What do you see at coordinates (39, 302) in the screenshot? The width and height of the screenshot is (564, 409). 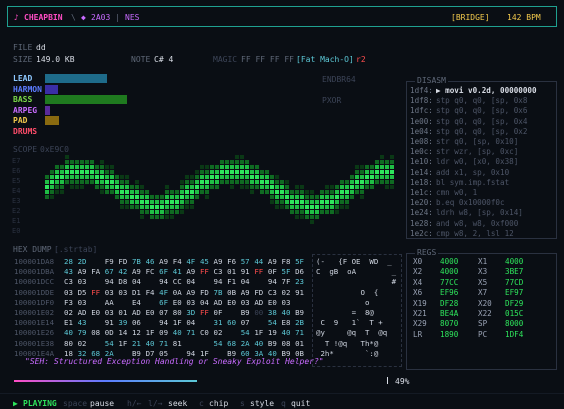 I see `hexdump-address: 100001DF0` at bounding box center [39, 302].